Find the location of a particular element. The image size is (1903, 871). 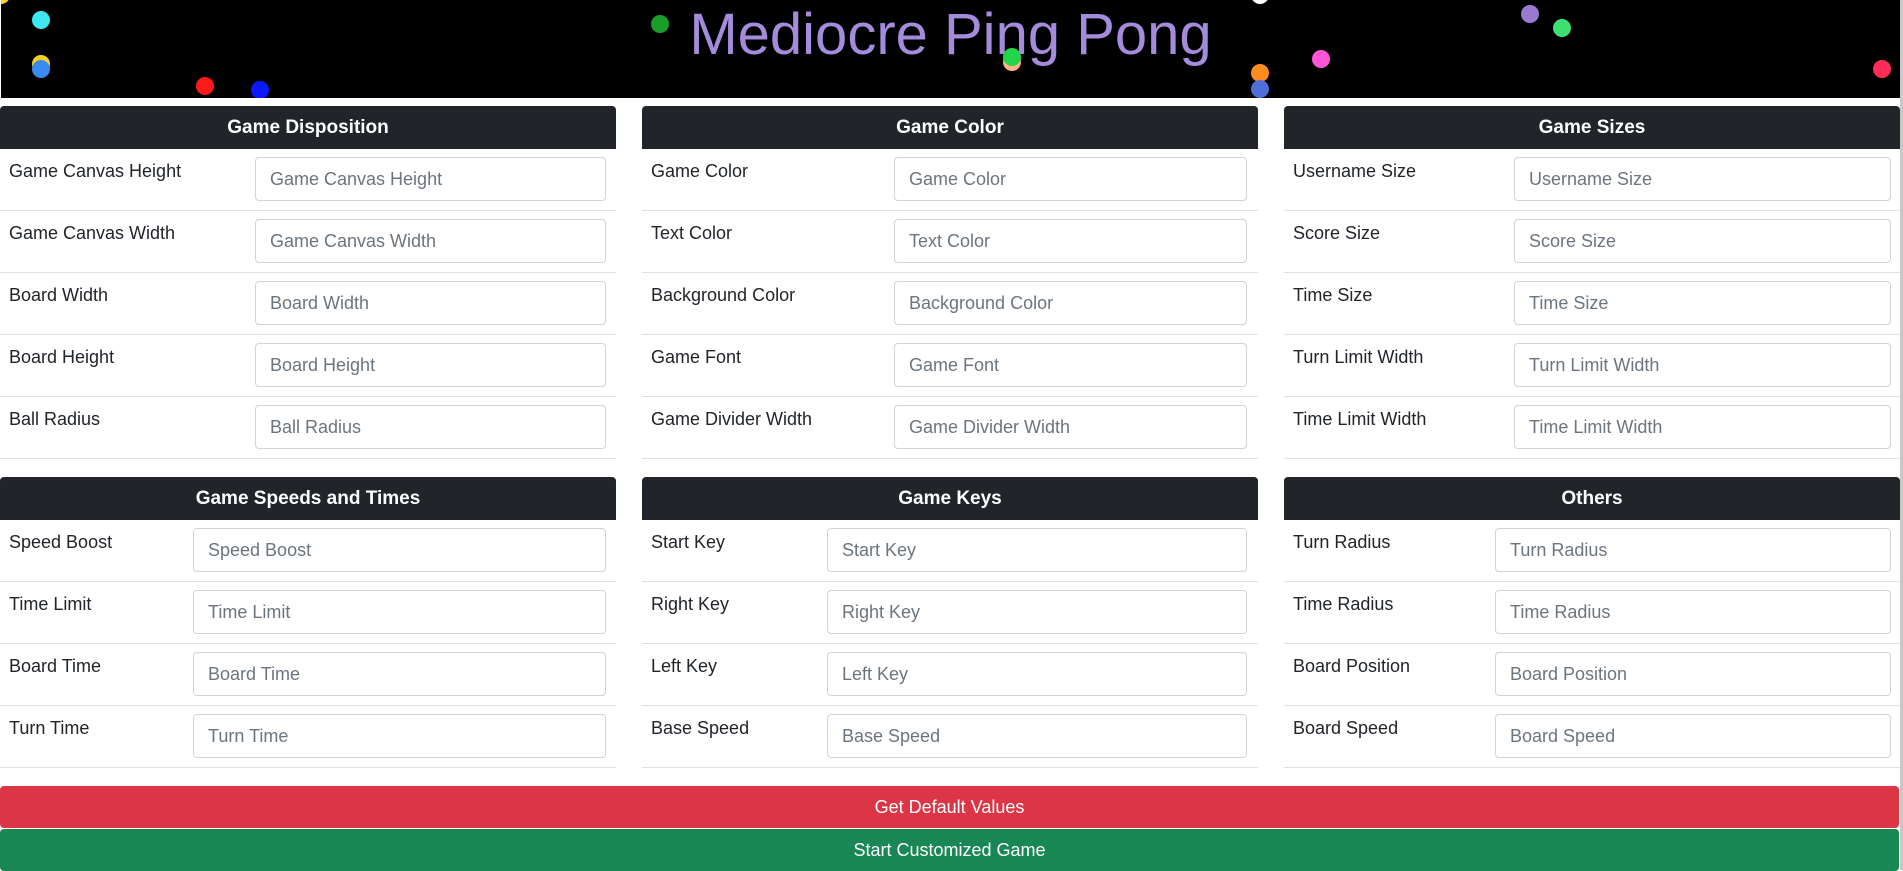

game-font-input is located at coordinates (1070, 365).